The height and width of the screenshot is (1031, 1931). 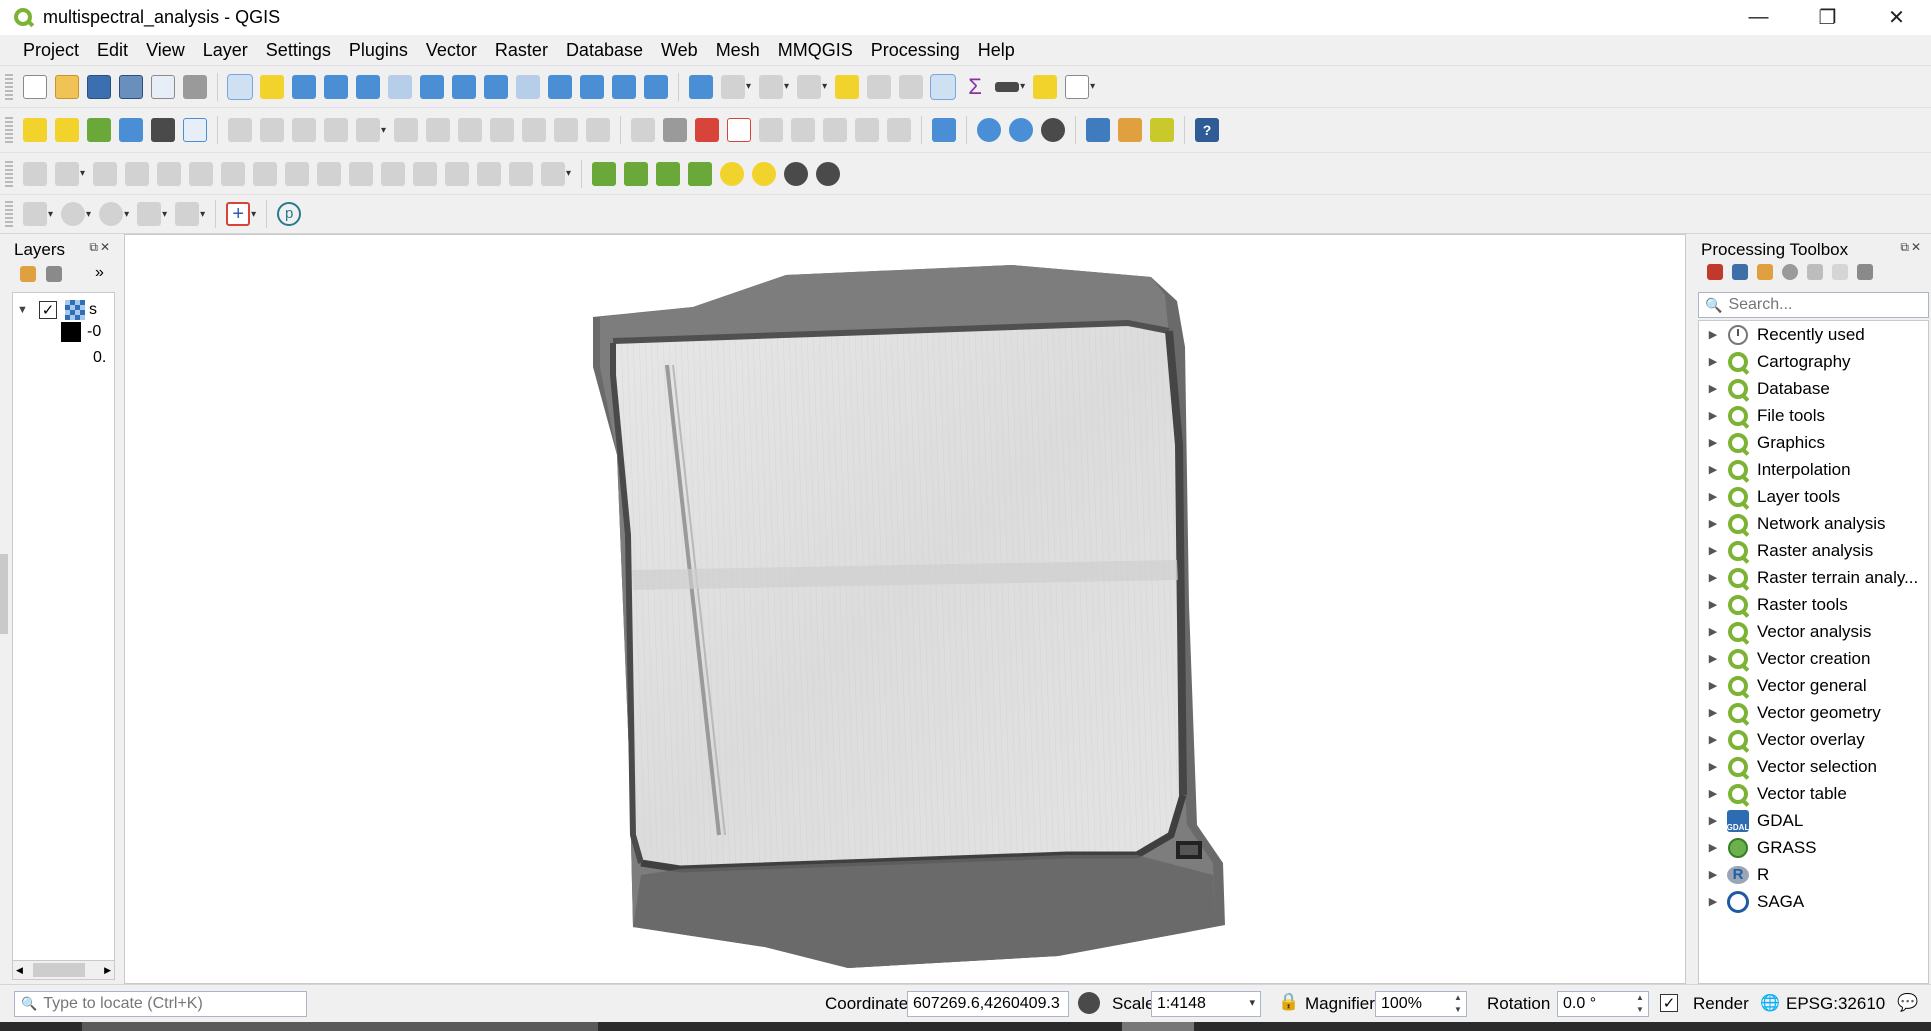 What do you see at coordinates (1835, 1004) in the screenshot?
I see `crs-button: EPSG:32610` at bounding box center [1835, 1004].